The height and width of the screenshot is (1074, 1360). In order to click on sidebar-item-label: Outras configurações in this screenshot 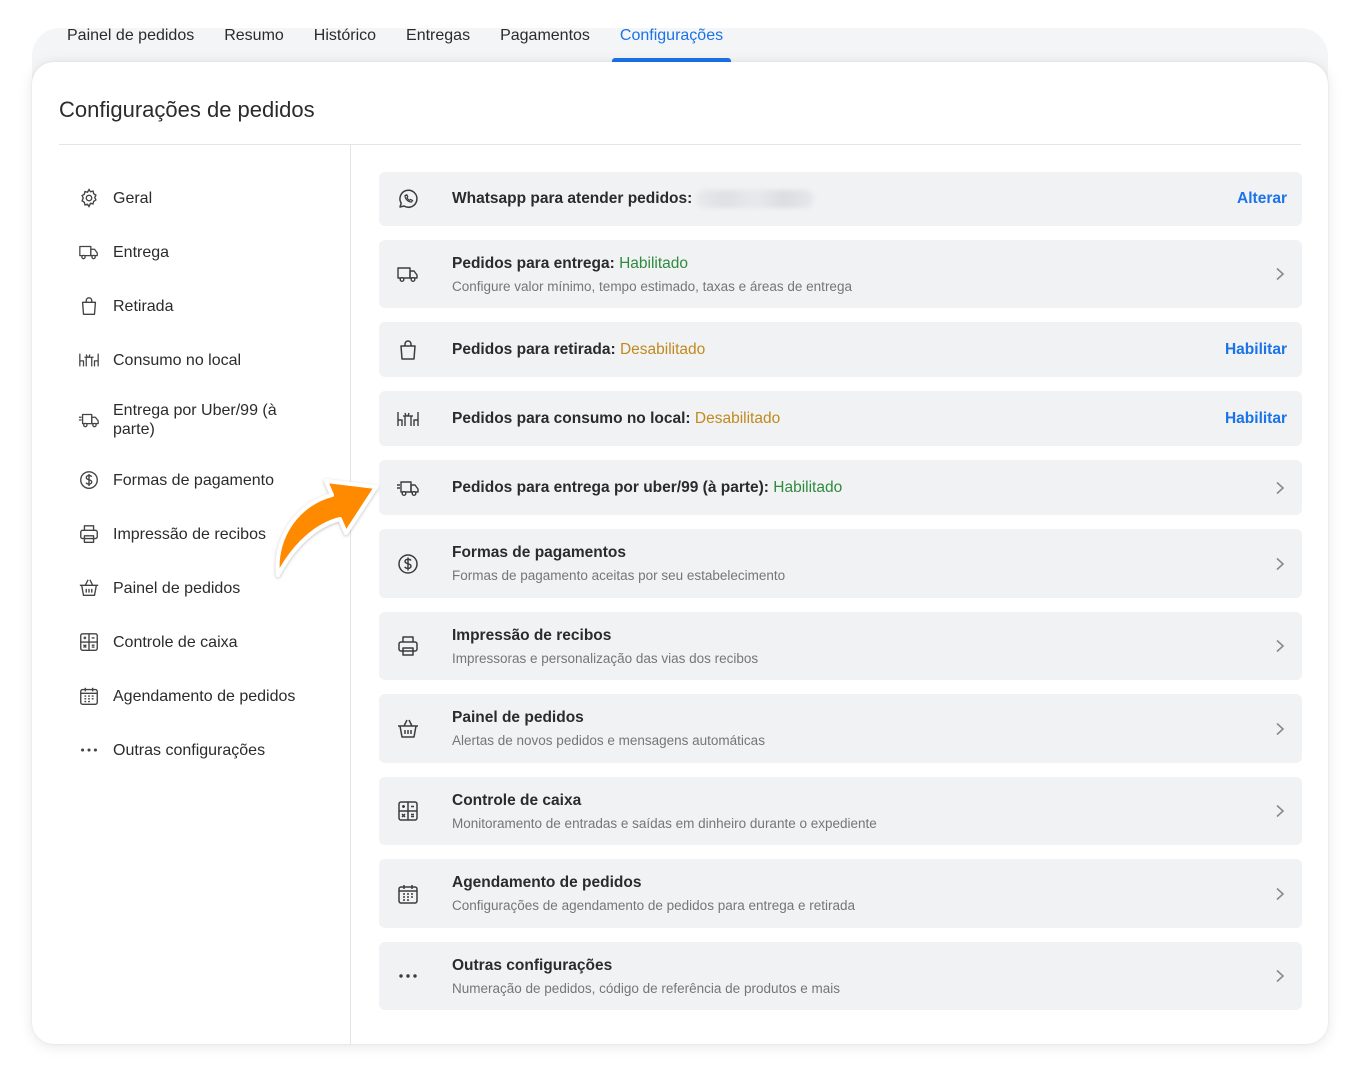, I will do `click(189, 750)`.